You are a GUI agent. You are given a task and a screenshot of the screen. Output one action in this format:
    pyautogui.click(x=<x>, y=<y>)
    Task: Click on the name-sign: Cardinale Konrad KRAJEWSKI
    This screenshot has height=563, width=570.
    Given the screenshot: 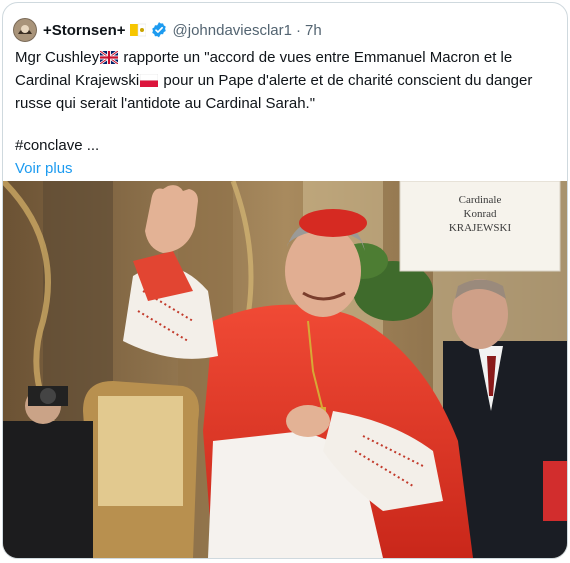 What is the action you would take?
    pyautogui.click(x=480, y=214)
    